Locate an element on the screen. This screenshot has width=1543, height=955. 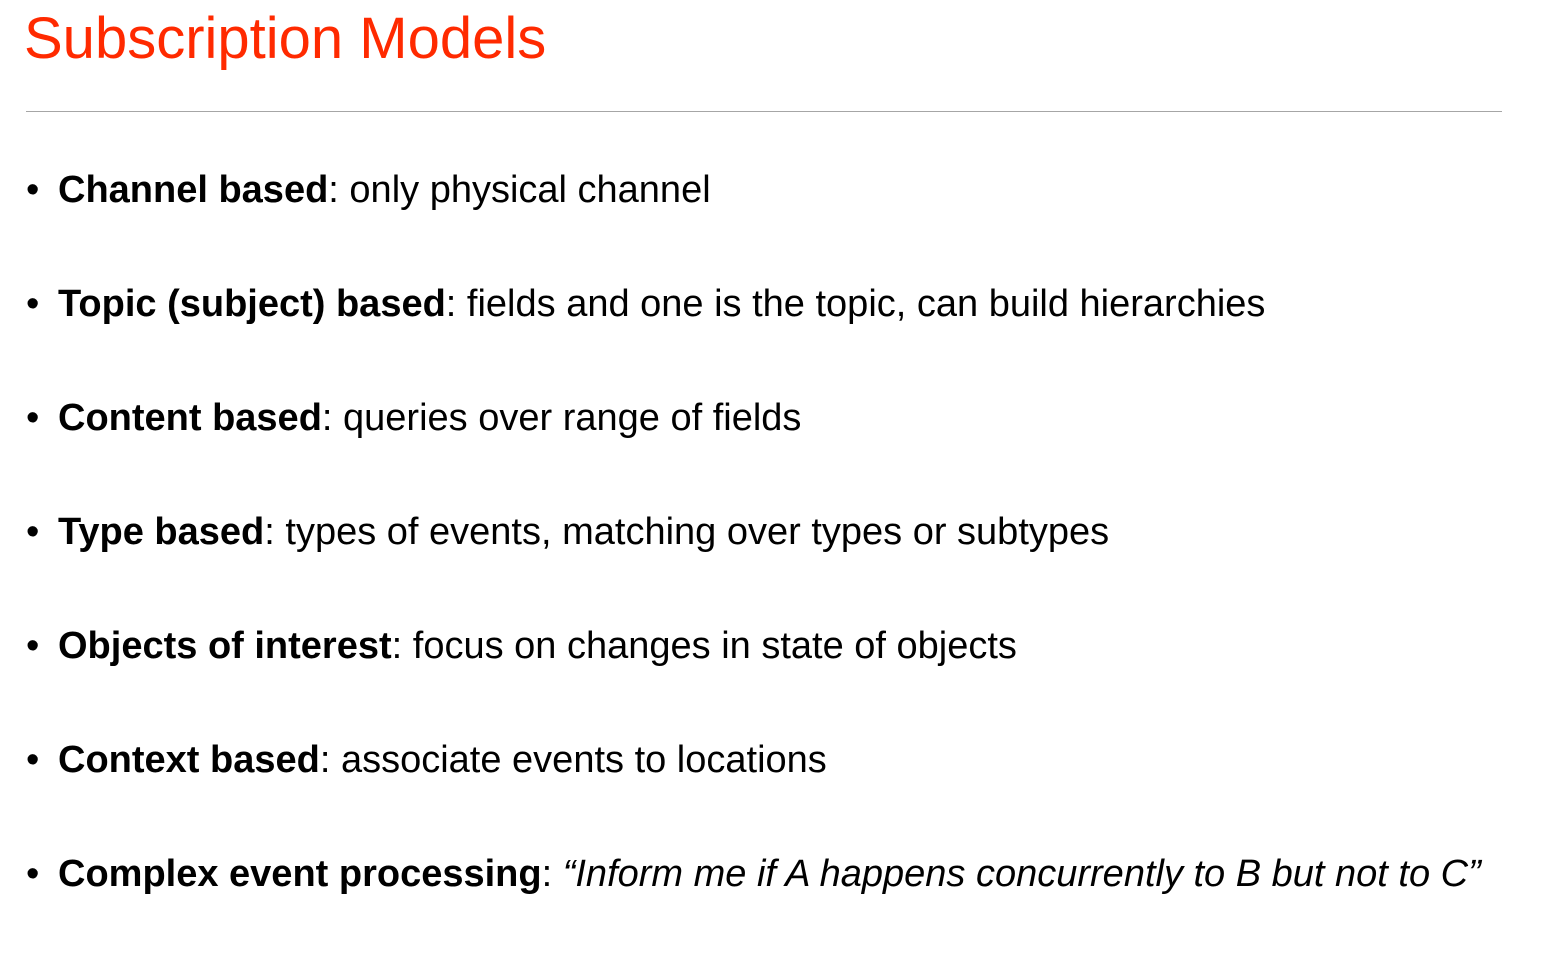
bullet-term: Type based is located at coordinates (161, 532).